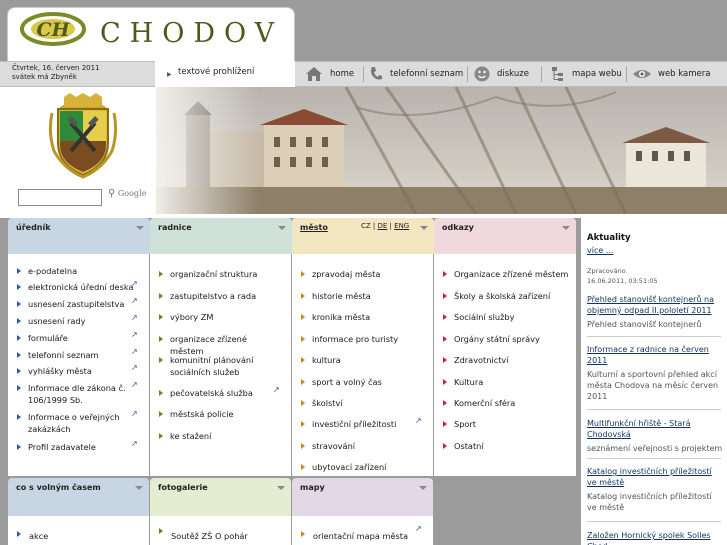  I want to click on list-item: vyhlášky města, so click(82, 372).